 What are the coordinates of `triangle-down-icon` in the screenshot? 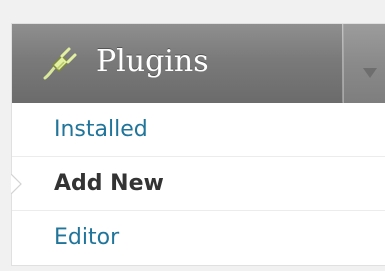 It's located at (370, 73).